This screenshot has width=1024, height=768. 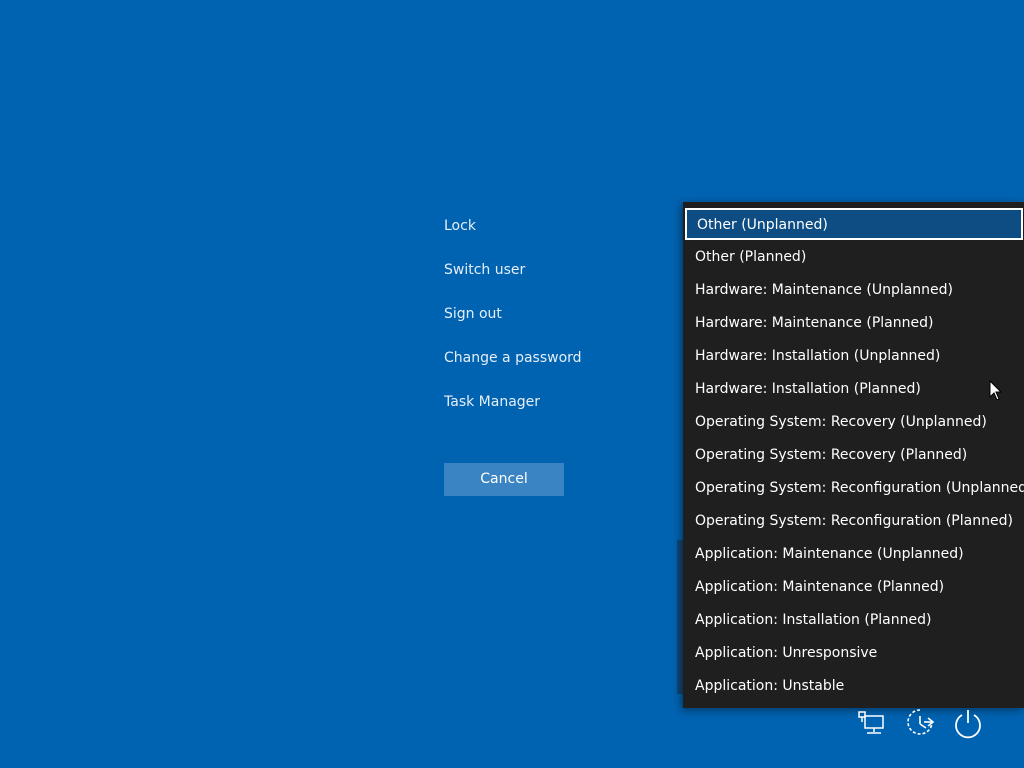 What do you see at coordinates (920, 723) in the screenshot?
I see `ease-of-access-icon` at bounding box center [920, 723].